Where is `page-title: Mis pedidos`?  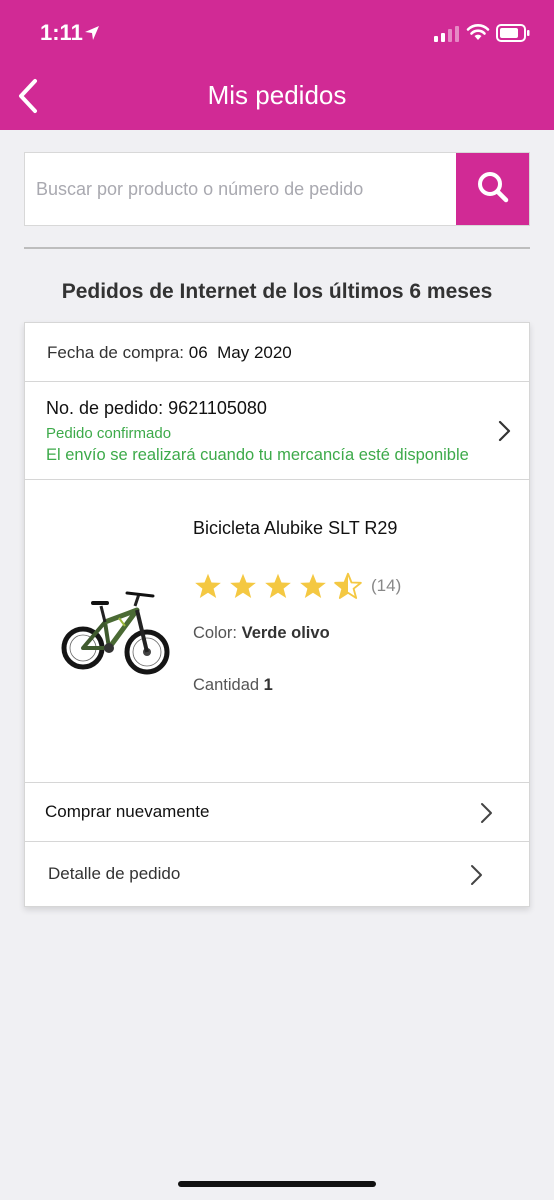
page-title: Mis pedidos is located at coordinates (277, 95).